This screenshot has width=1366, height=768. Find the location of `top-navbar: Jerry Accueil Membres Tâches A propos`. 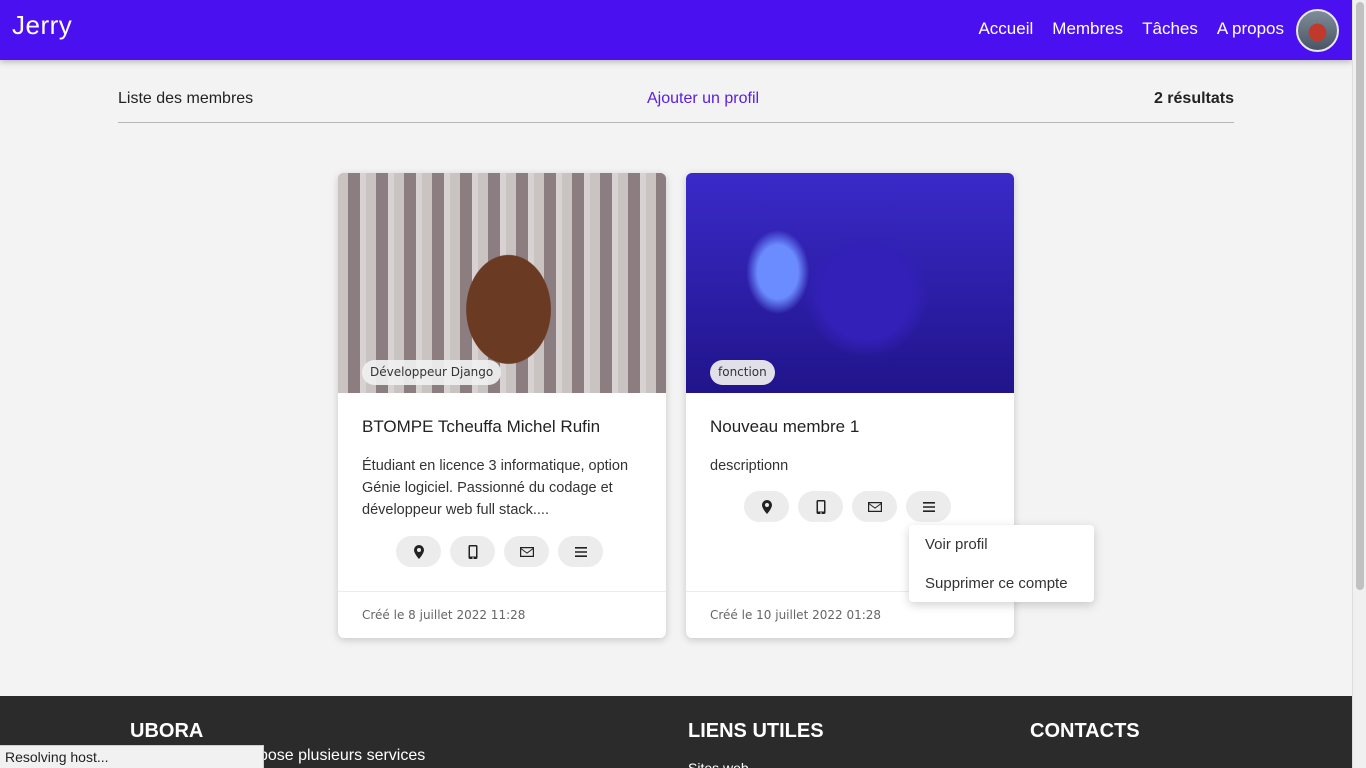

top-navbar: Jerry Accueil Membres Tâches A propos is located at coordinates (676, 30).